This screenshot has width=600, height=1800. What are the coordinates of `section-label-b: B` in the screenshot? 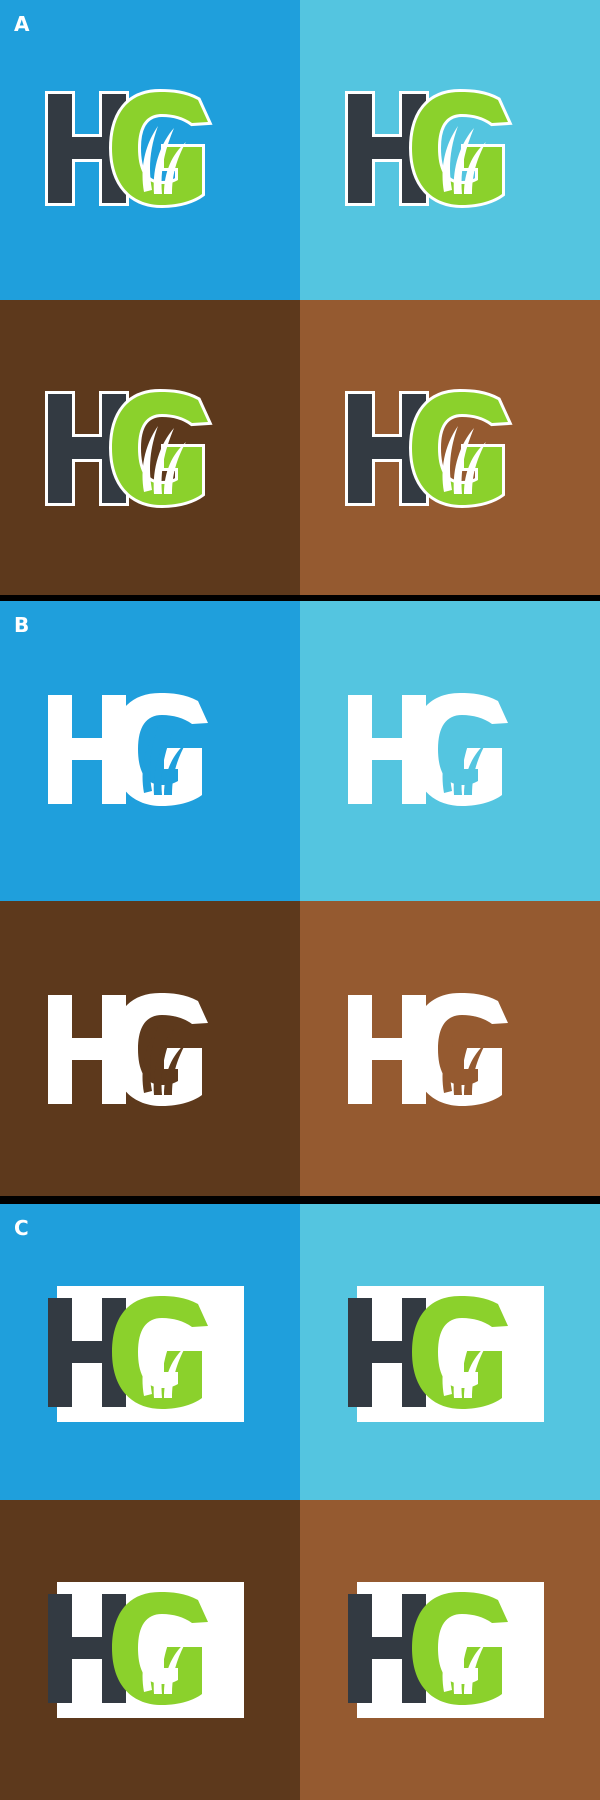 It's located at (22, 625).